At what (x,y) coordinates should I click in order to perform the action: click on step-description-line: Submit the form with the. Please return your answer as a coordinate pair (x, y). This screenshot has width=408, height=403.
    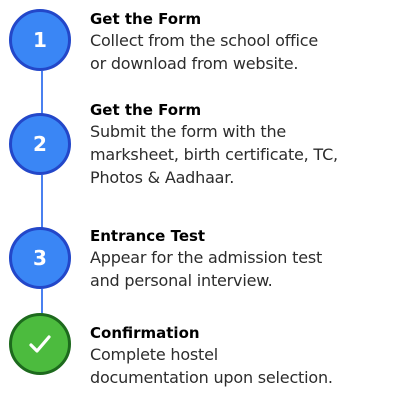
    Looking at the image, I should click on (188, 131).